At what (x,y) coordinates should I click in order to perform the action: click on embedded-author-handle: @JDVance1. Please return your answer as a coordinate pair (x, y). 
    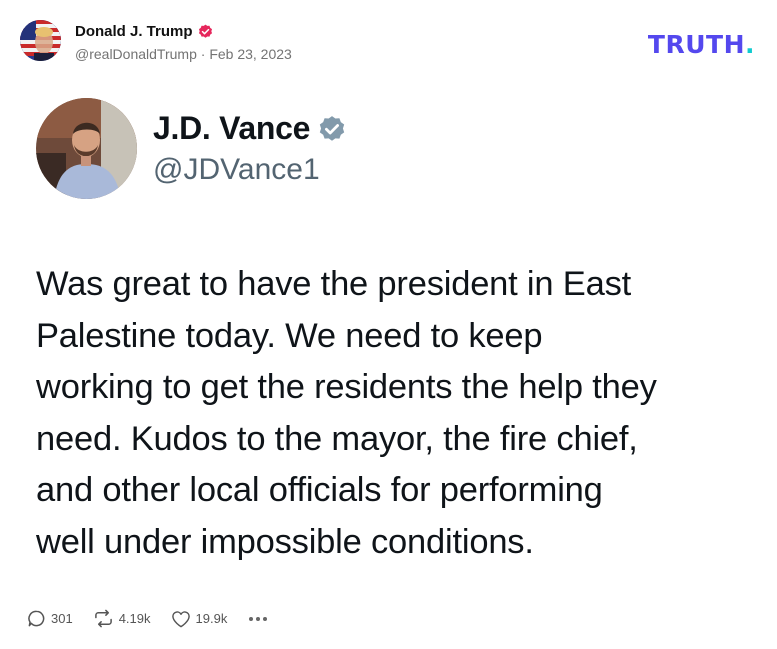
    Looking at the image, I should click on (236, 169).